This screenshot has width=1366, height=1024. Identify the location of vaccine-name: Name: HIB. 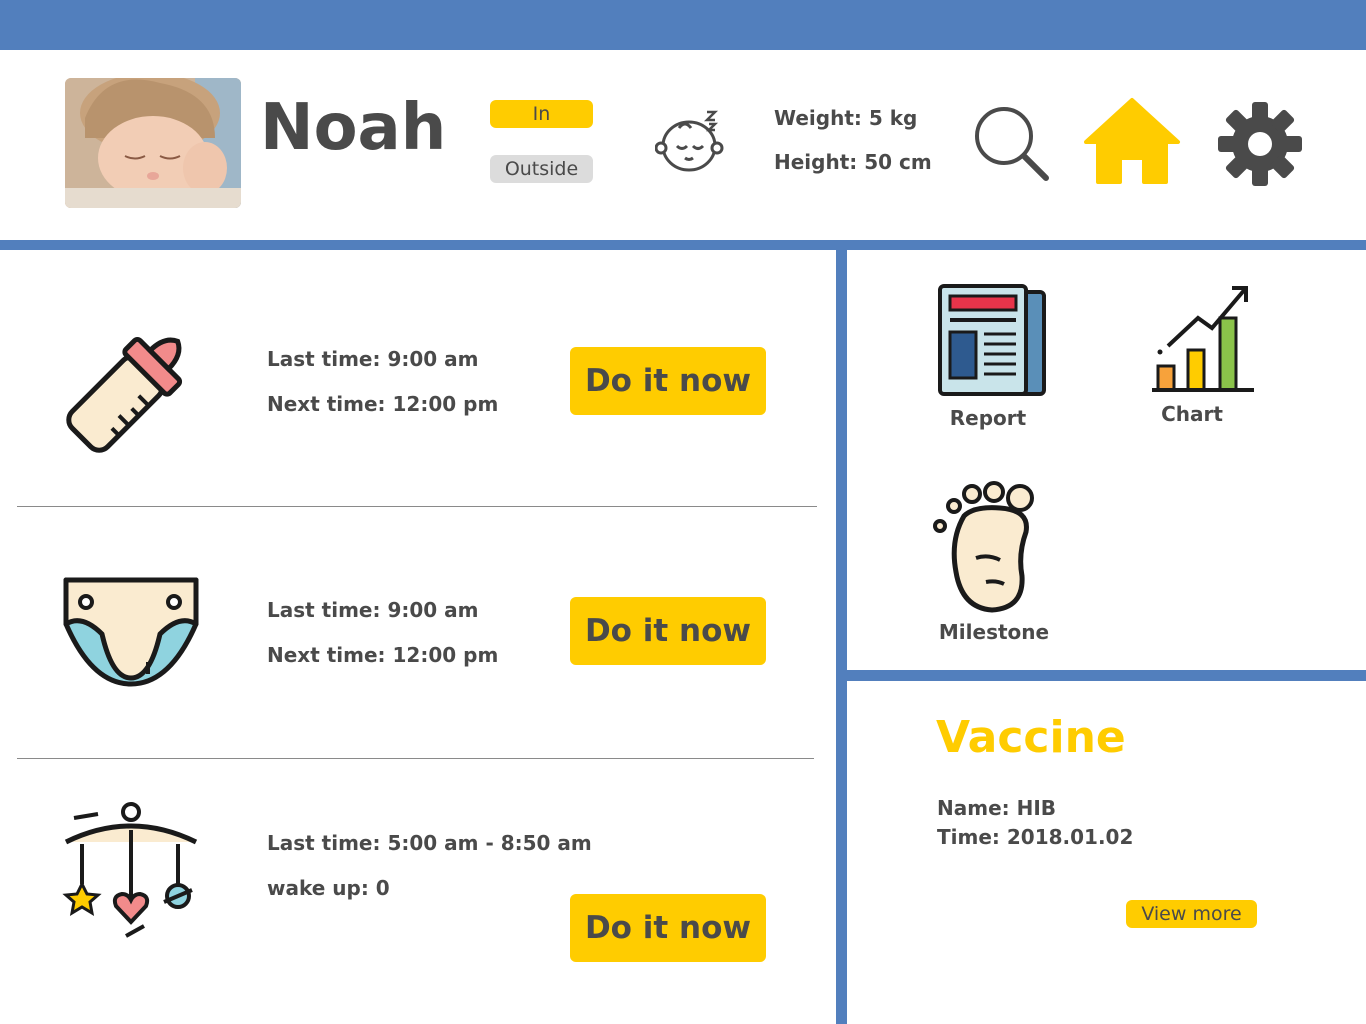
(997, 808).